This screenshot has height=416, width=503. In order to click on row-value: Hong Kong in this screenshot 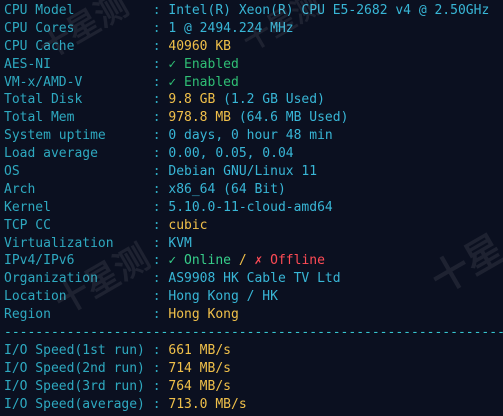, I will do `click(203, 315)`.